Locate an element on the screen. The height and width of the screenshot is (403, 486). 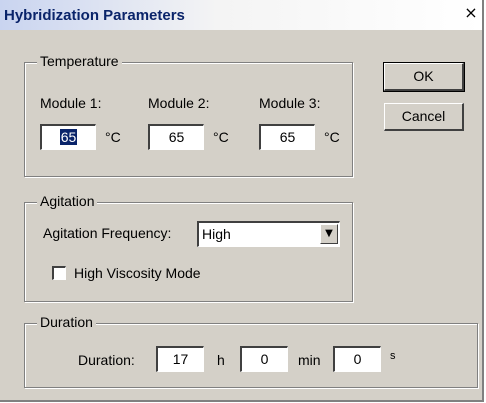
temperature-legend: Temperature is located at coordinates (79, 61).